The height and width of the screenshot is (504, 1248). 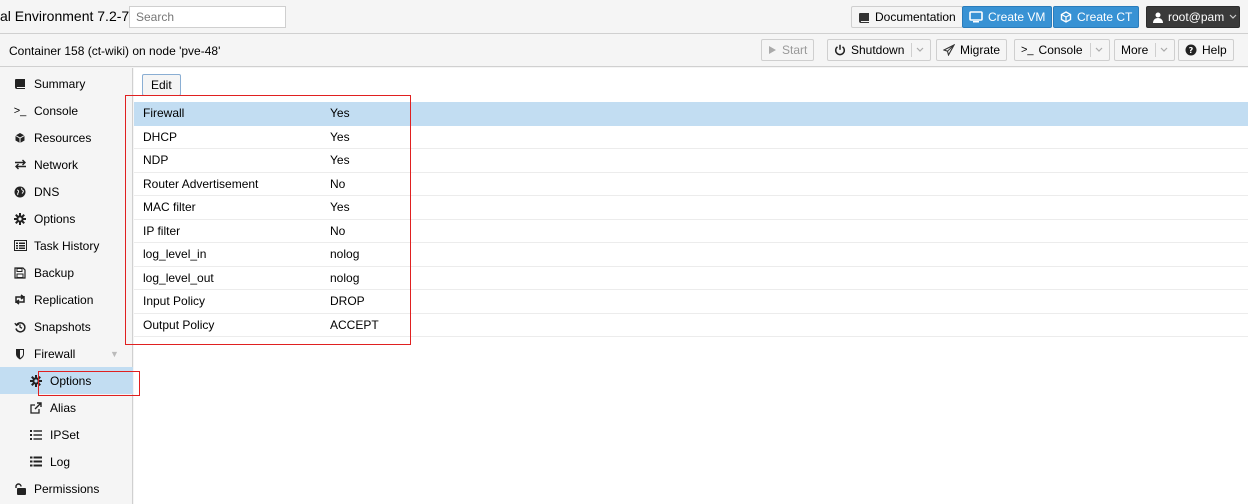 I want to click on create-ct-button: Create CT, so click(x=1096, y=17).